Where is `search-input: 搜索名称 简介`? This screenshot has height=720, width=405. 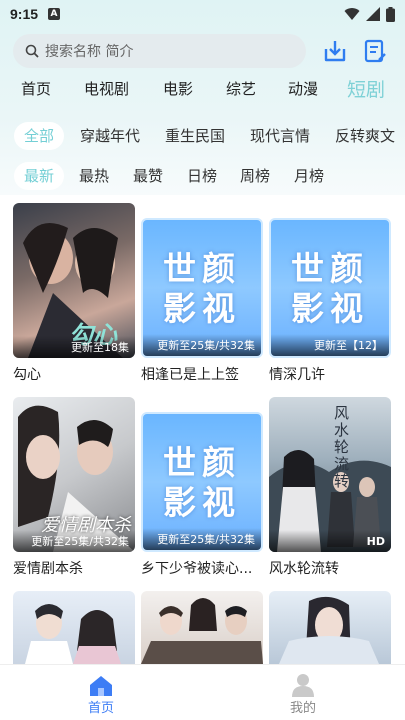 search-input: 搜索名称 简介 is located at coordinates (159, 51).